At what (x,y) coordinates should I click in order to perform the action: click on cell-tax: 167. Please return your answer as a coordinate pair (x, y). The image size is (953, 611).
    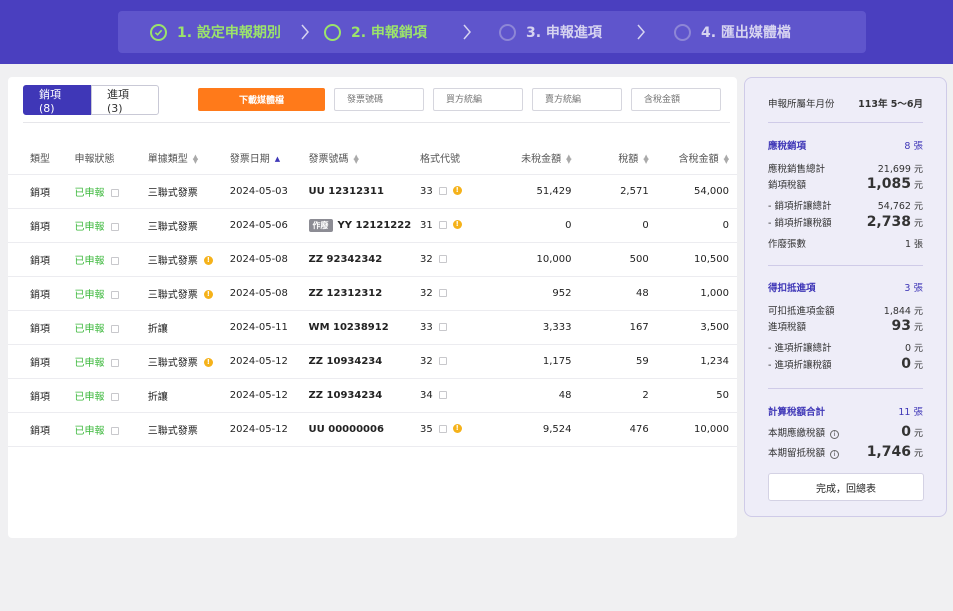
    Looking at the image, I should click on (610, 327).